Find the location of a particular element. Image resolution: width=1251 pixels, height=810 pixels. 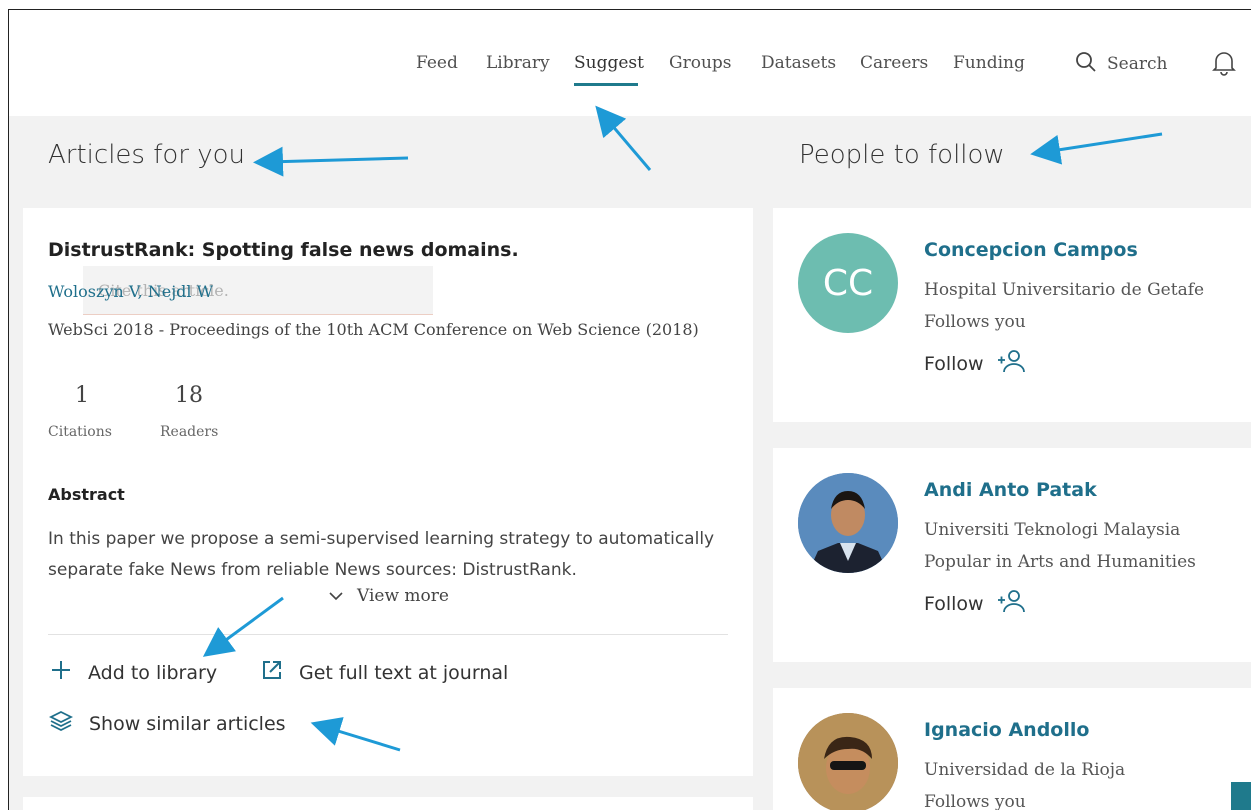

people-section-title: People to follow is located at coordinates (902, 155).